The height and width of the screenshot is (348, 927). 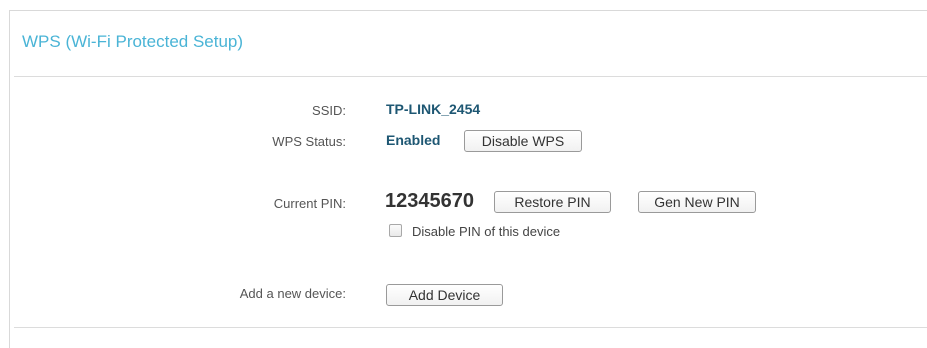 I want to click on disable-pin-checkbox-label: Disable PIN of this device, so click(x=486, y=231).